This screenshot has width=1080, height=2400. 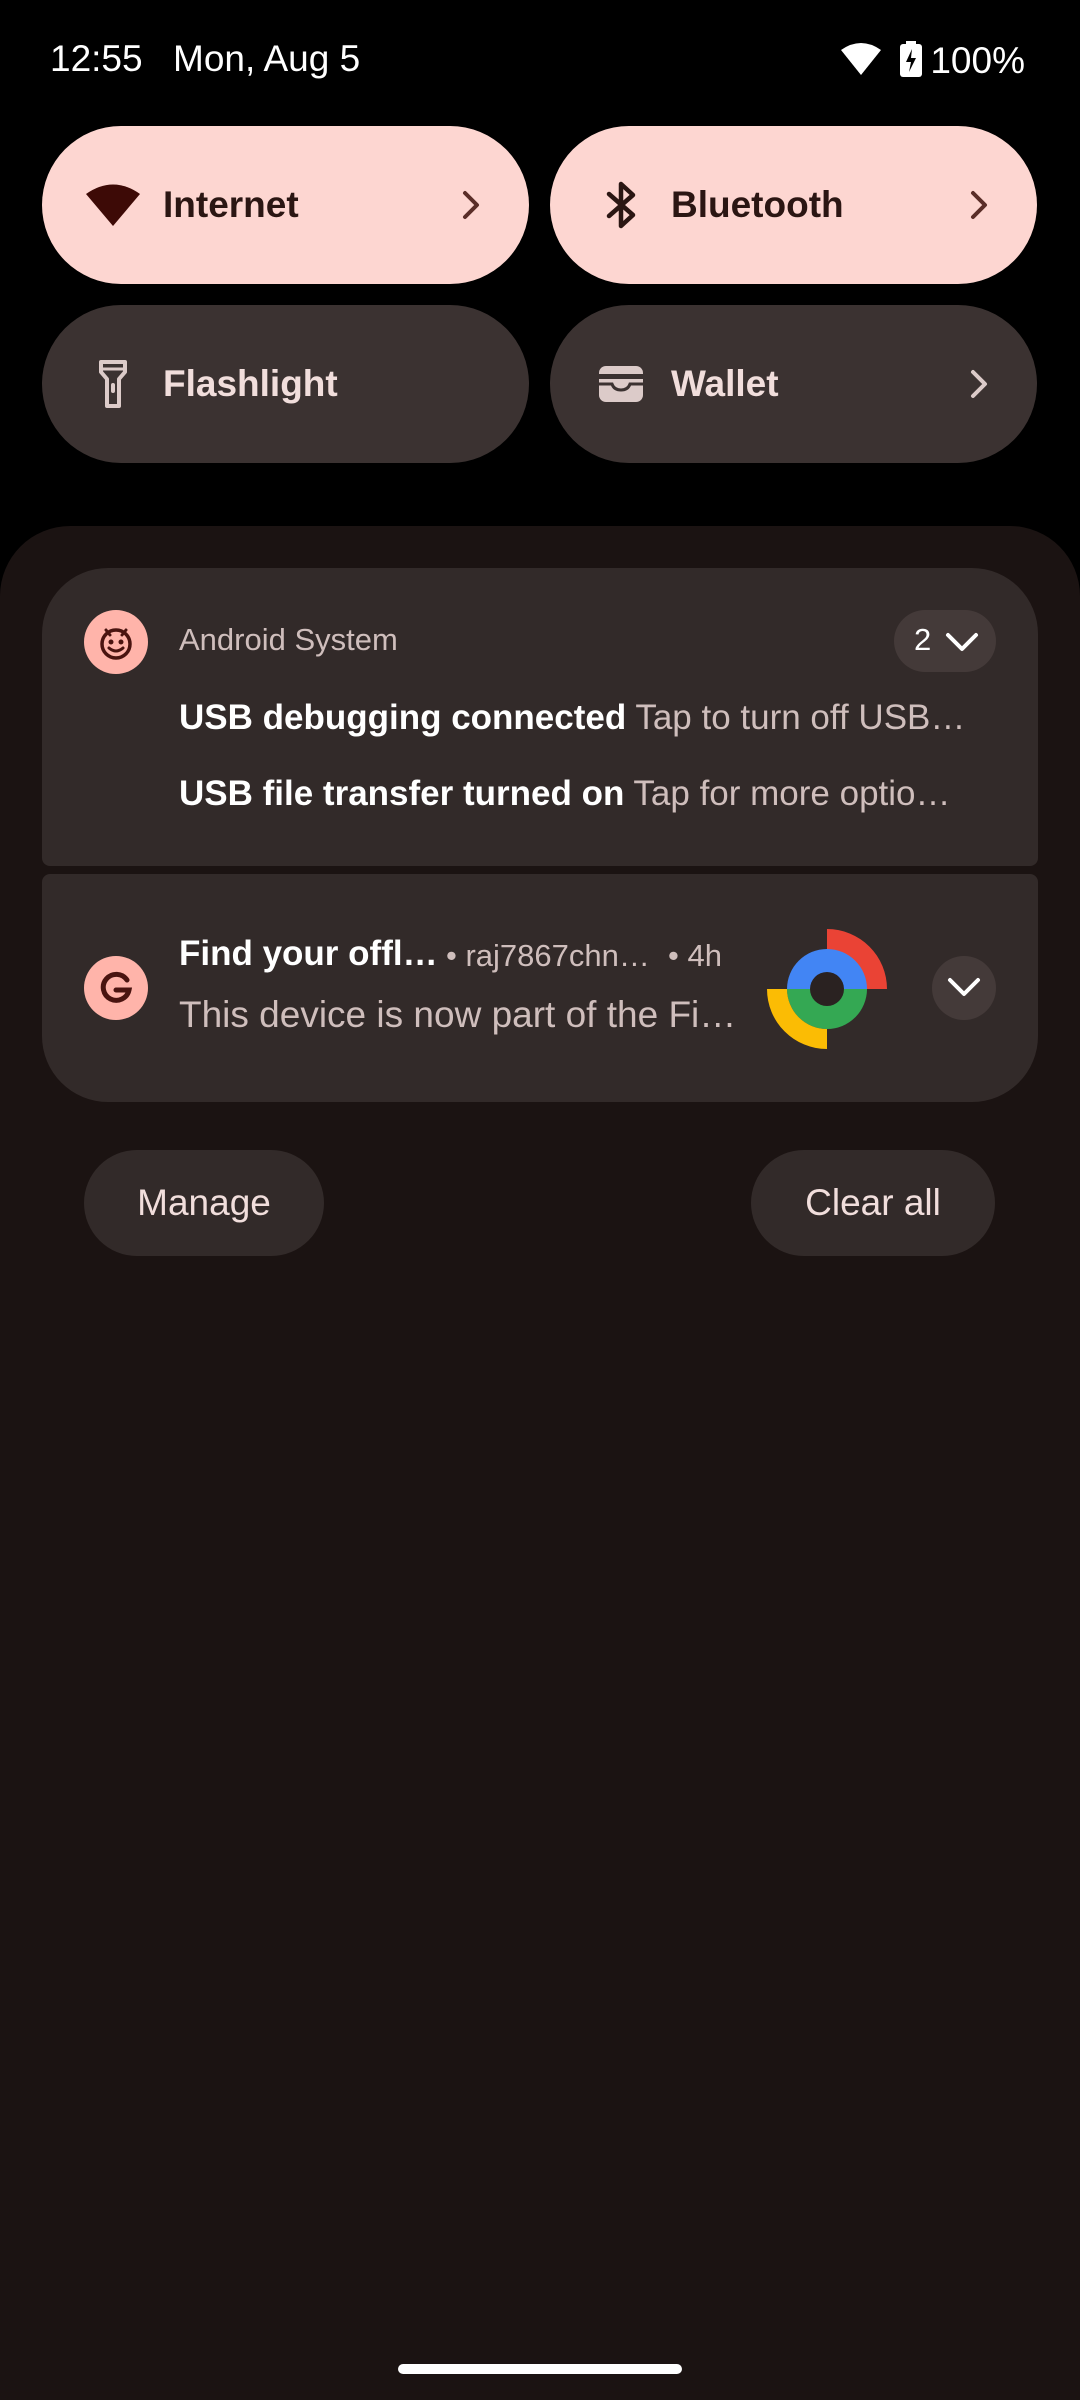 I want to click on notification-title: USB debugging connected, so click(x=403, y=717).